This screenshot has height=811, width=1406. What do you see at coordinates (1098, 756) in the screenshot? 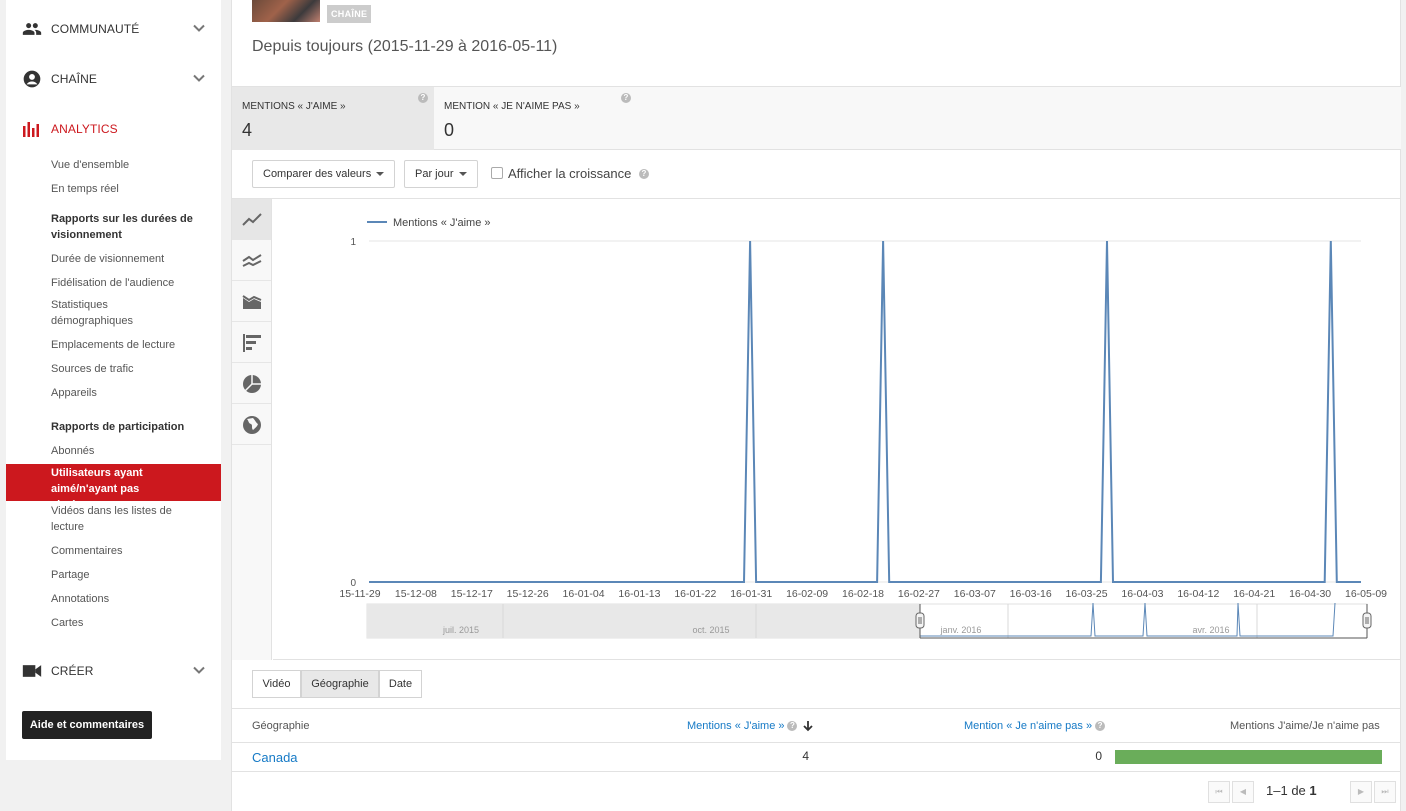
I see `row-dislikes-value: 0` at bounding box center [1098, 756].